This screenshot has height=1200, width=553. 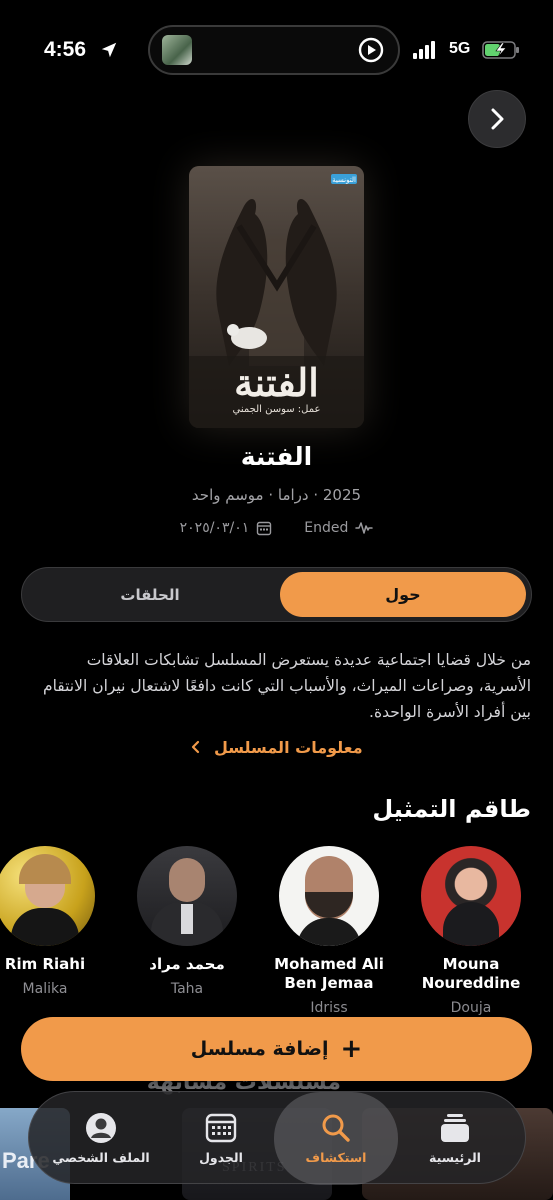 I want to click on cast-role: Taha, so click(x=187, y=989).